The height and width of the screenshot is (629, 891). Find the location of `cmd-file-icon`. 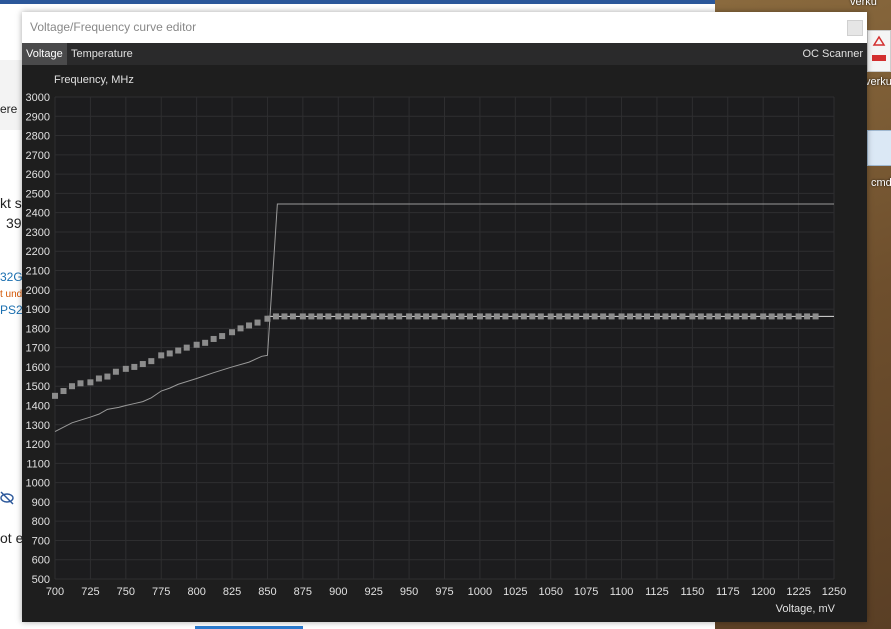

cmd-file-icon is located at coordinates (879, 148).